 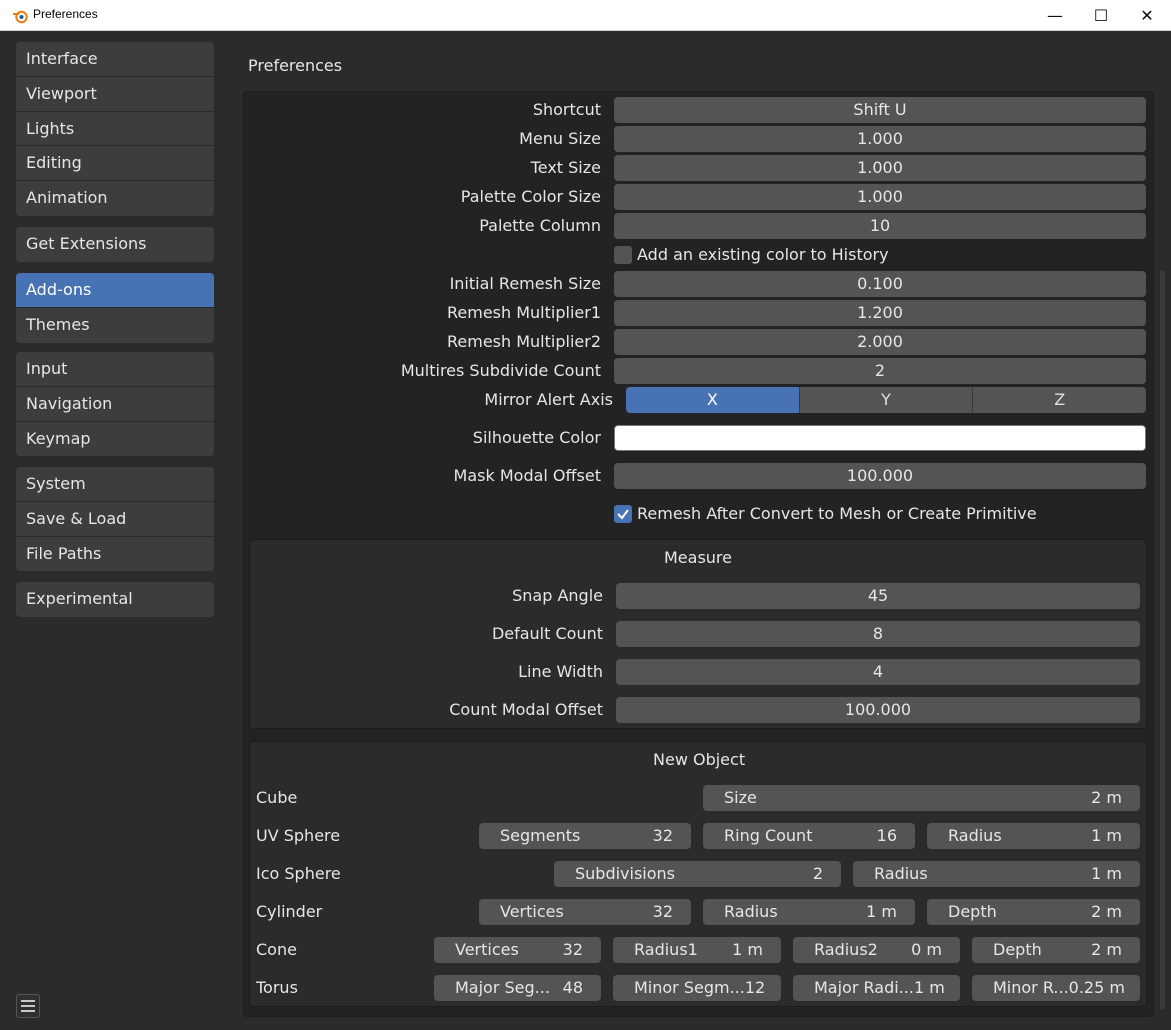 What do you see at coordinates (809, 836) in the screenshot?
I see `uv-sphere-ring-count-field: Ring Count 16` at bounding box center [809, 836].